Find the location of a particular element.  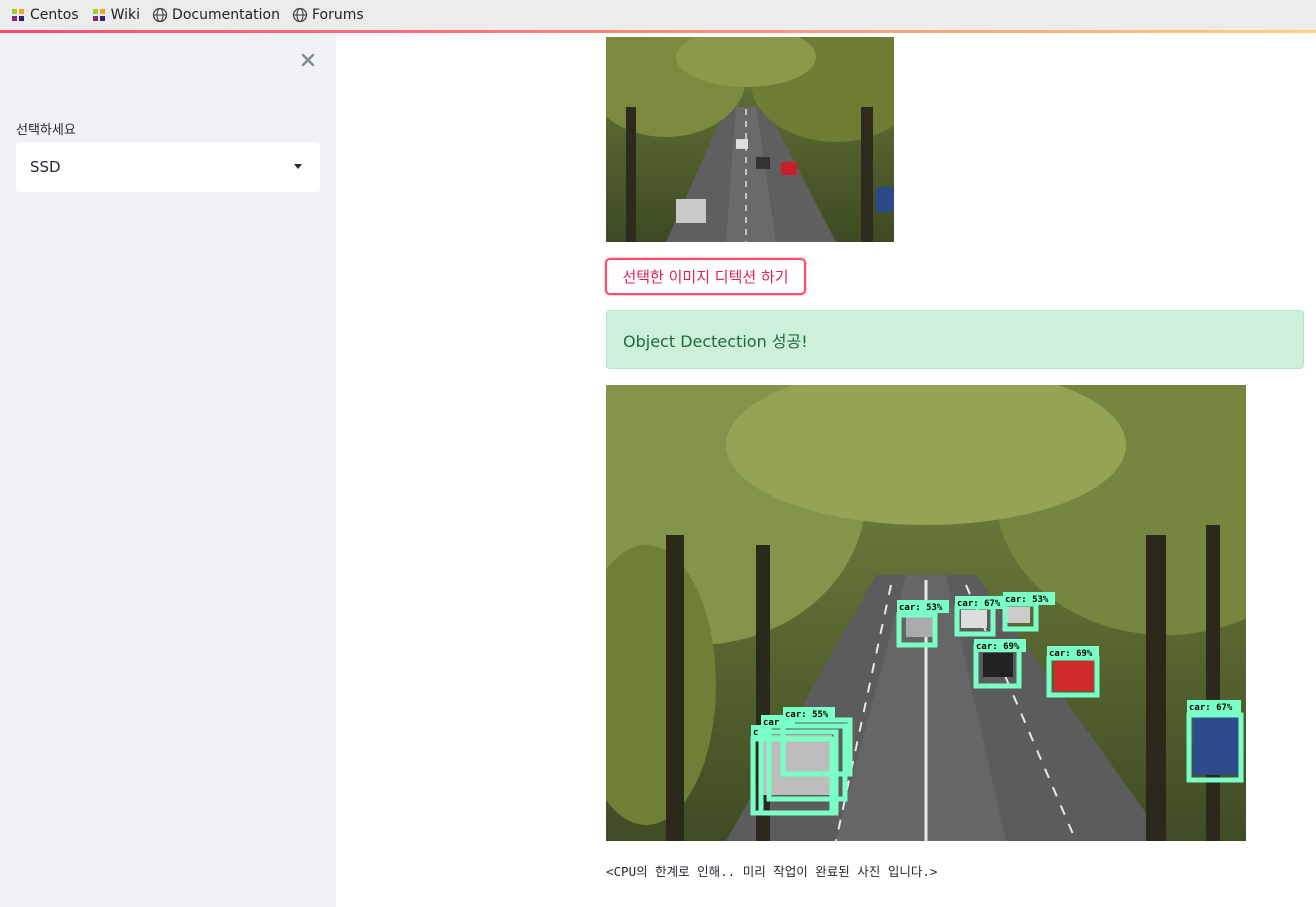

detection-label: car: 55% is located at coordinates (807, 715).